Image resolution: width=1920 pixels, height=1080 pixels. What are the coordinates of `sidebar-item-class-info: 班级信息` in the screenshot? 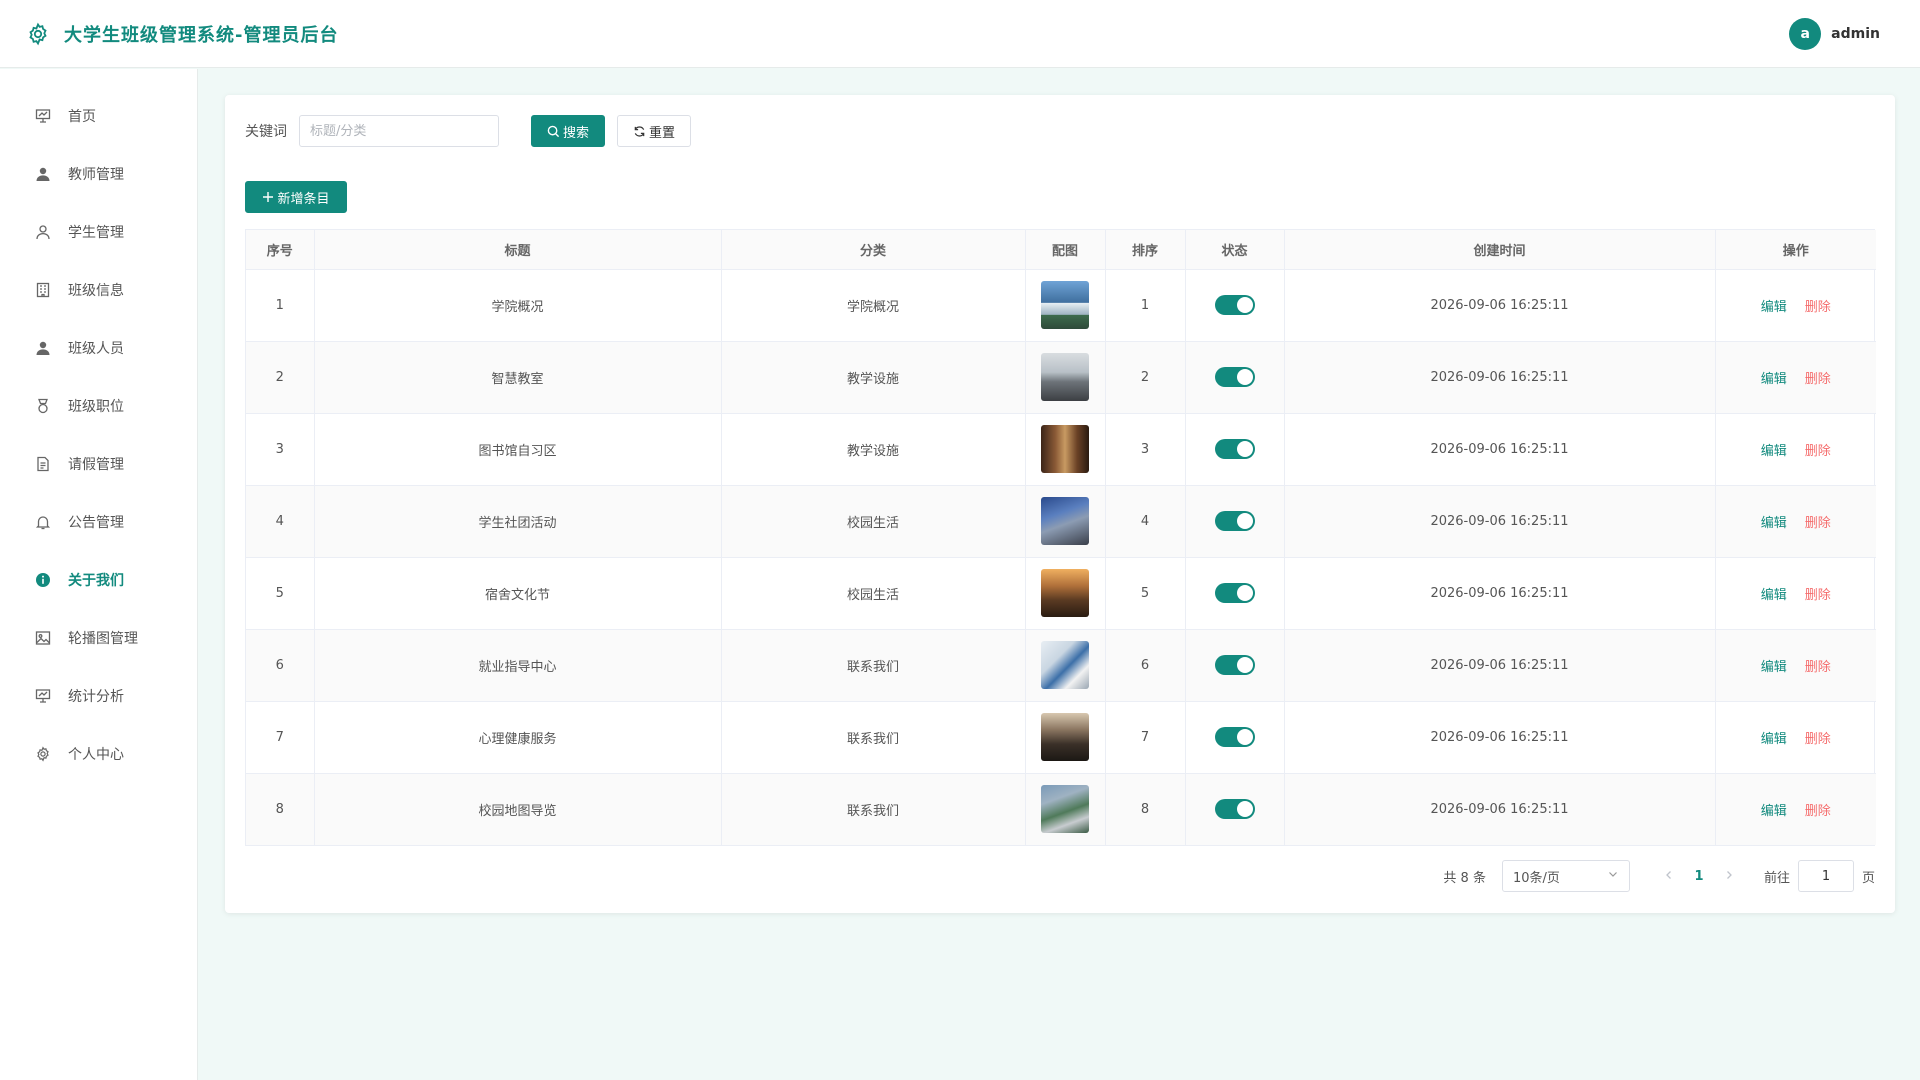 It's located at (98, 290).